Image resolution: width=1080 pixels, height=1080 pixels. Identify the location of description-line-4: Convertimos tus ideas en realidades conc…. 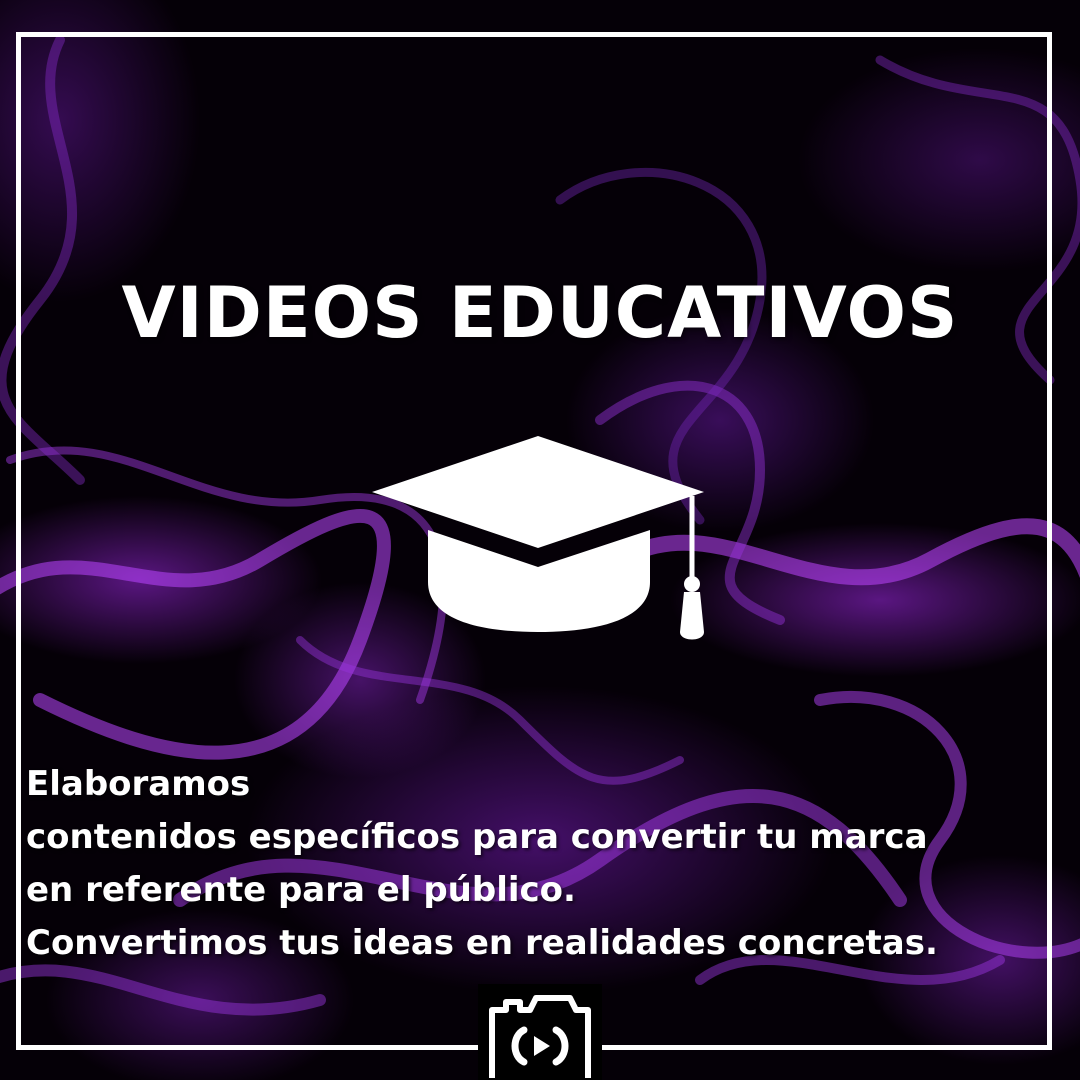
(482, 943).